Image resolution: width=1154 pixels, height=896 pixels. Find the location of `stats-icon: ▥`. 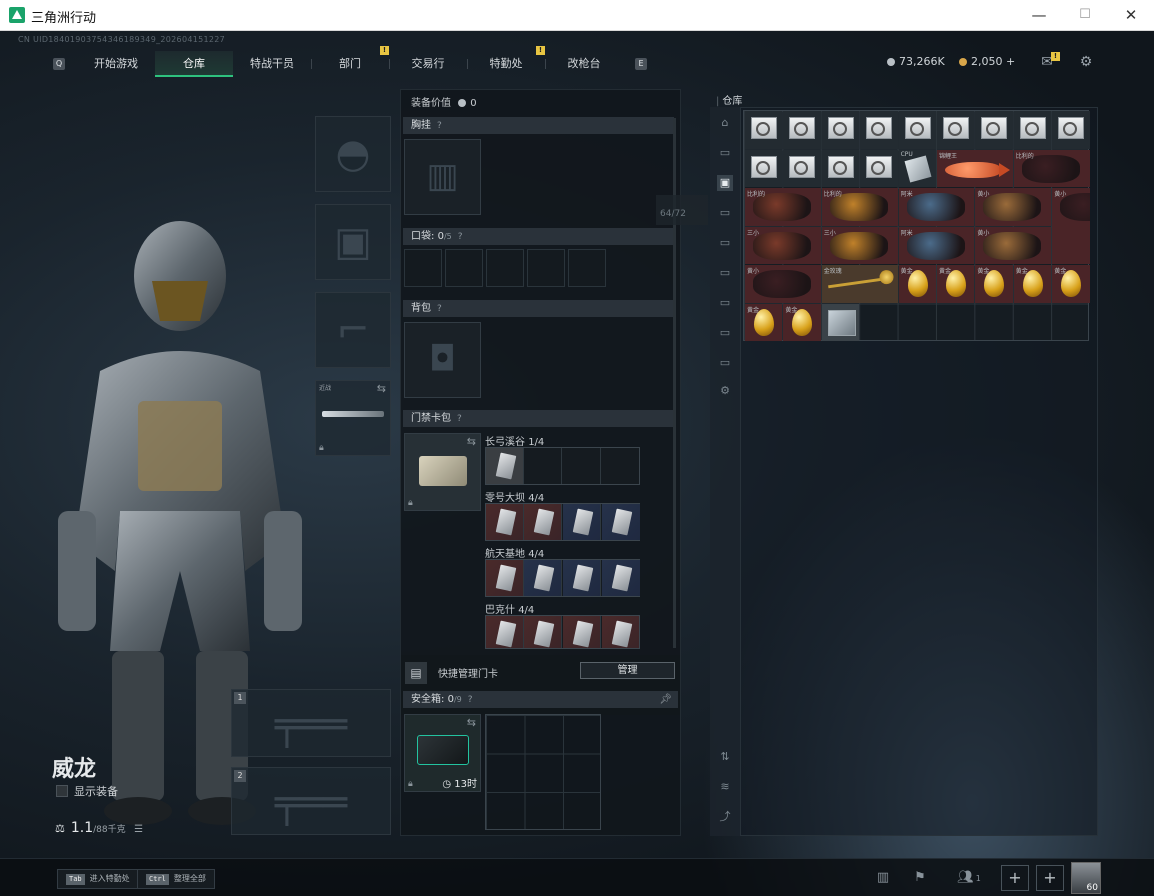

stats-icon: ▥ is located at coordinates (883, 878).